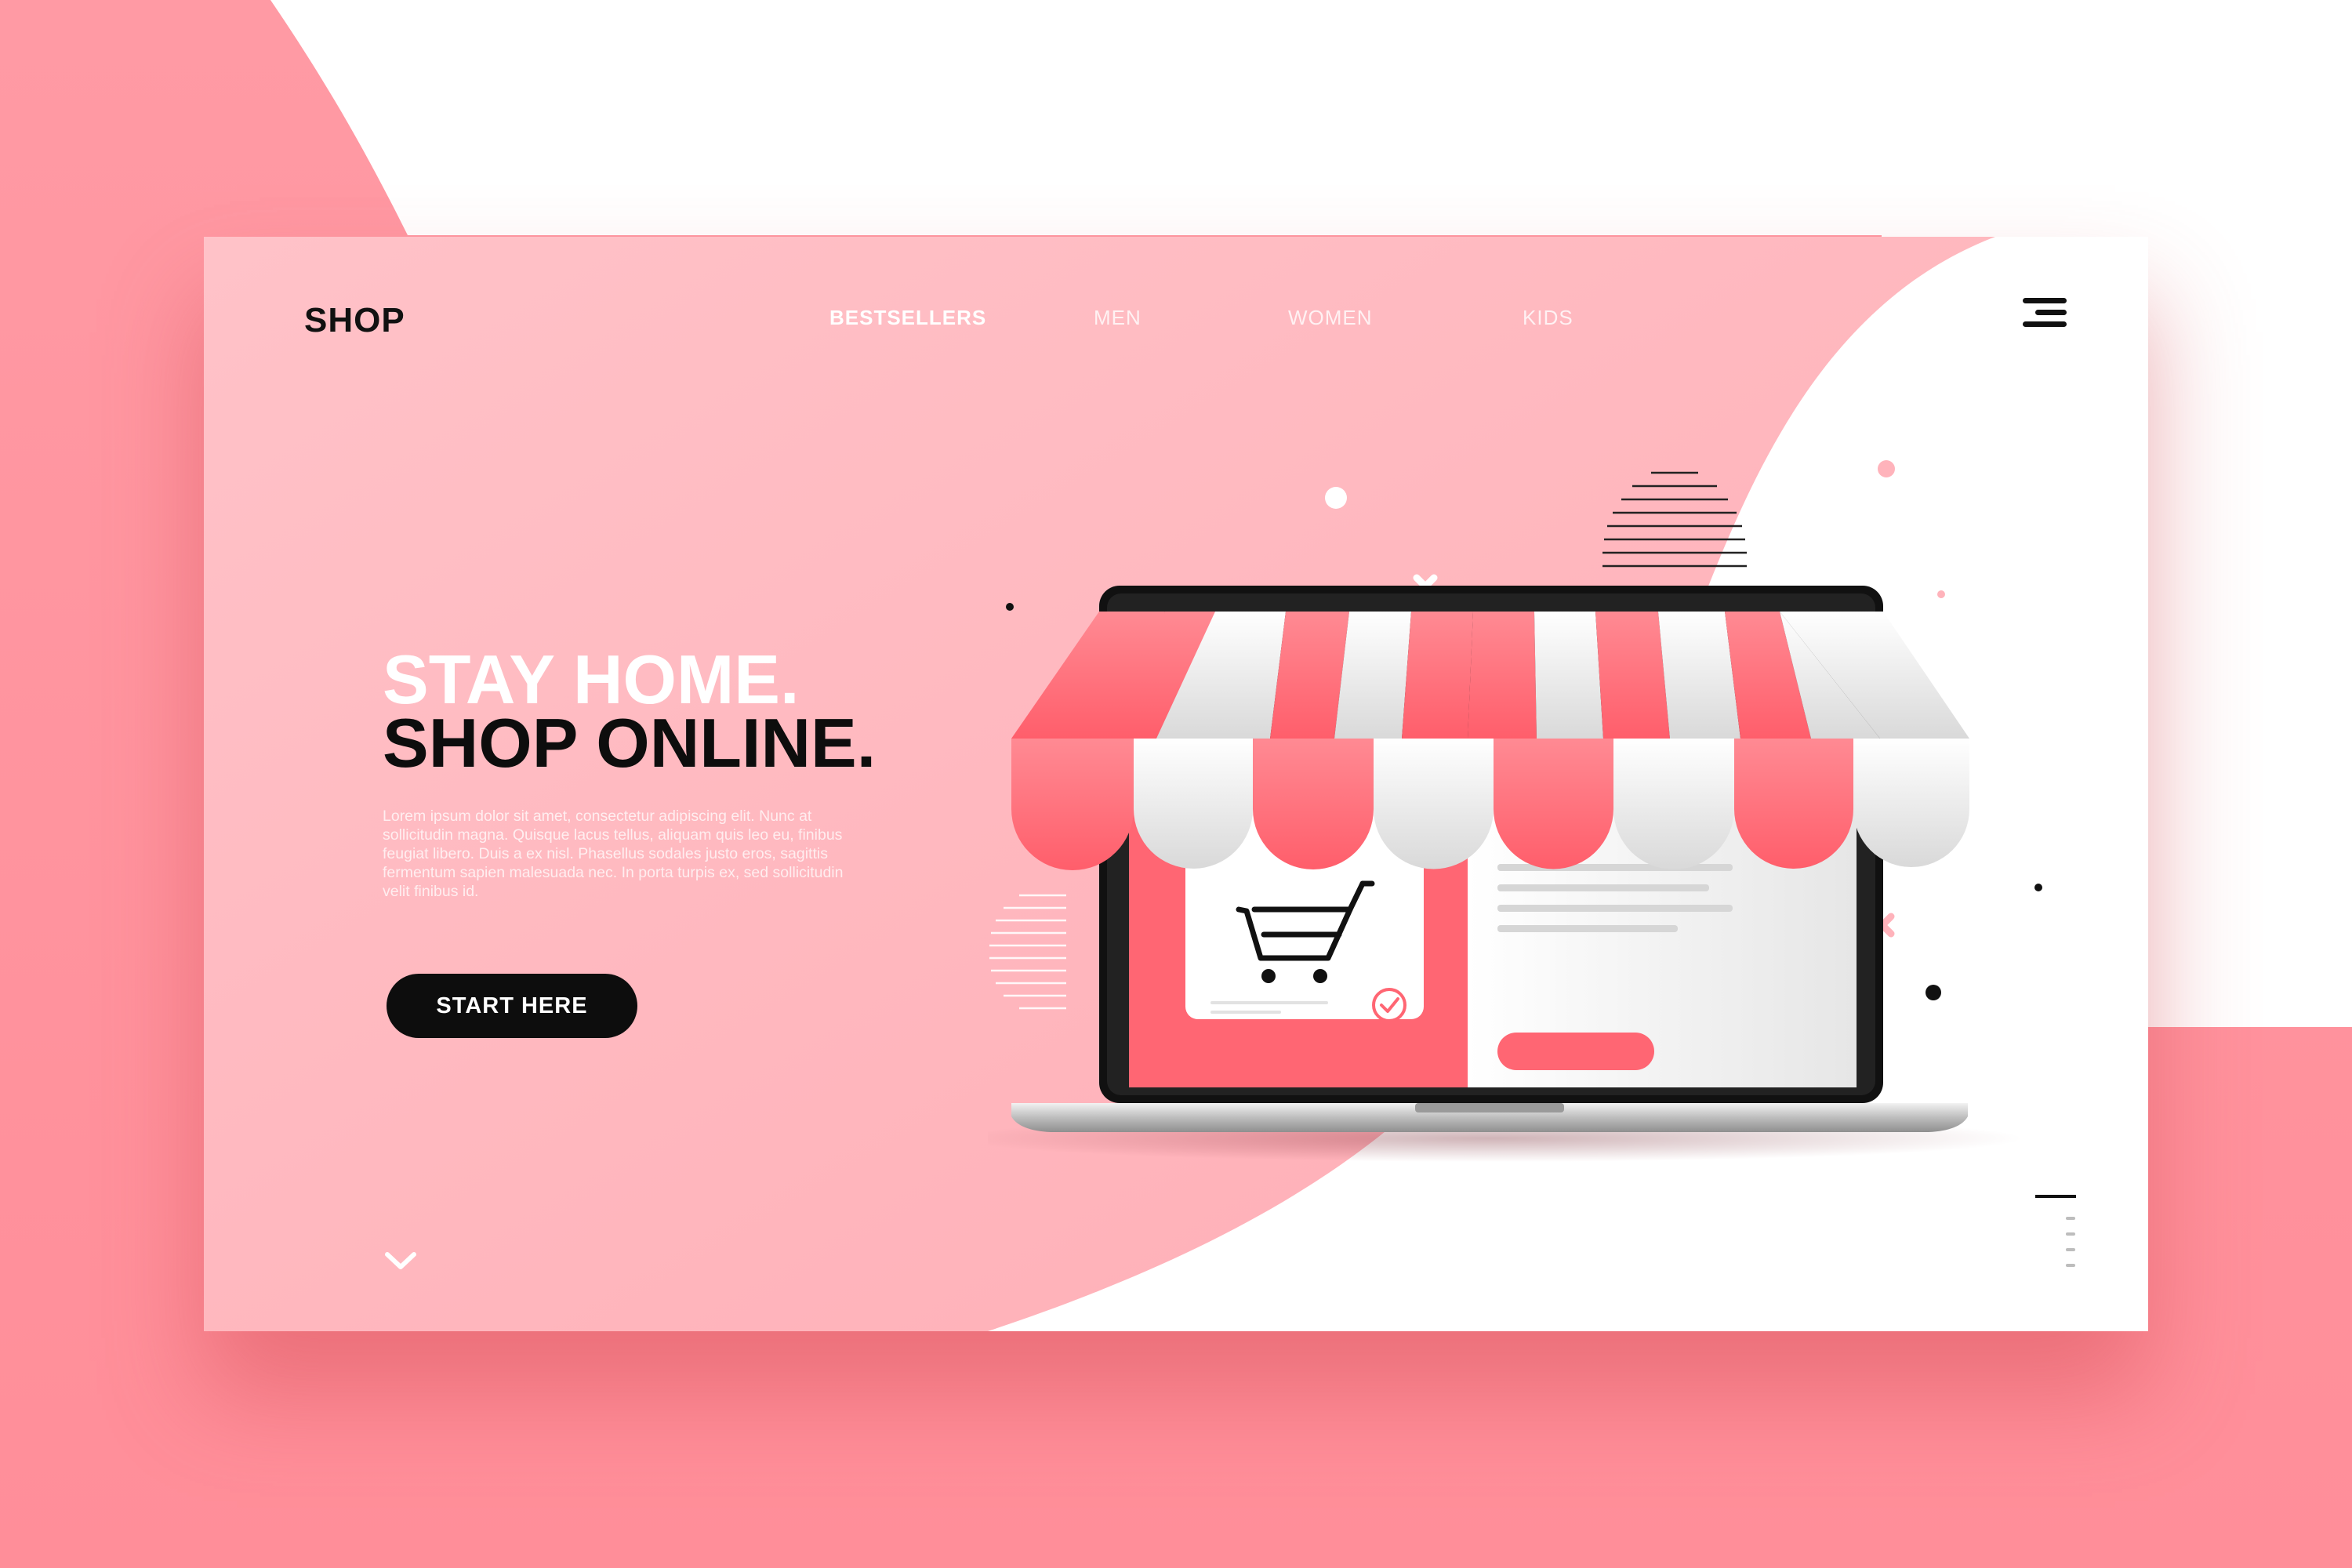  Describe the element at coordinates (1176, 321) in the screenshot. I see `main-nav: BESTSELLERS MEN WOMEN KIDS` at that location.